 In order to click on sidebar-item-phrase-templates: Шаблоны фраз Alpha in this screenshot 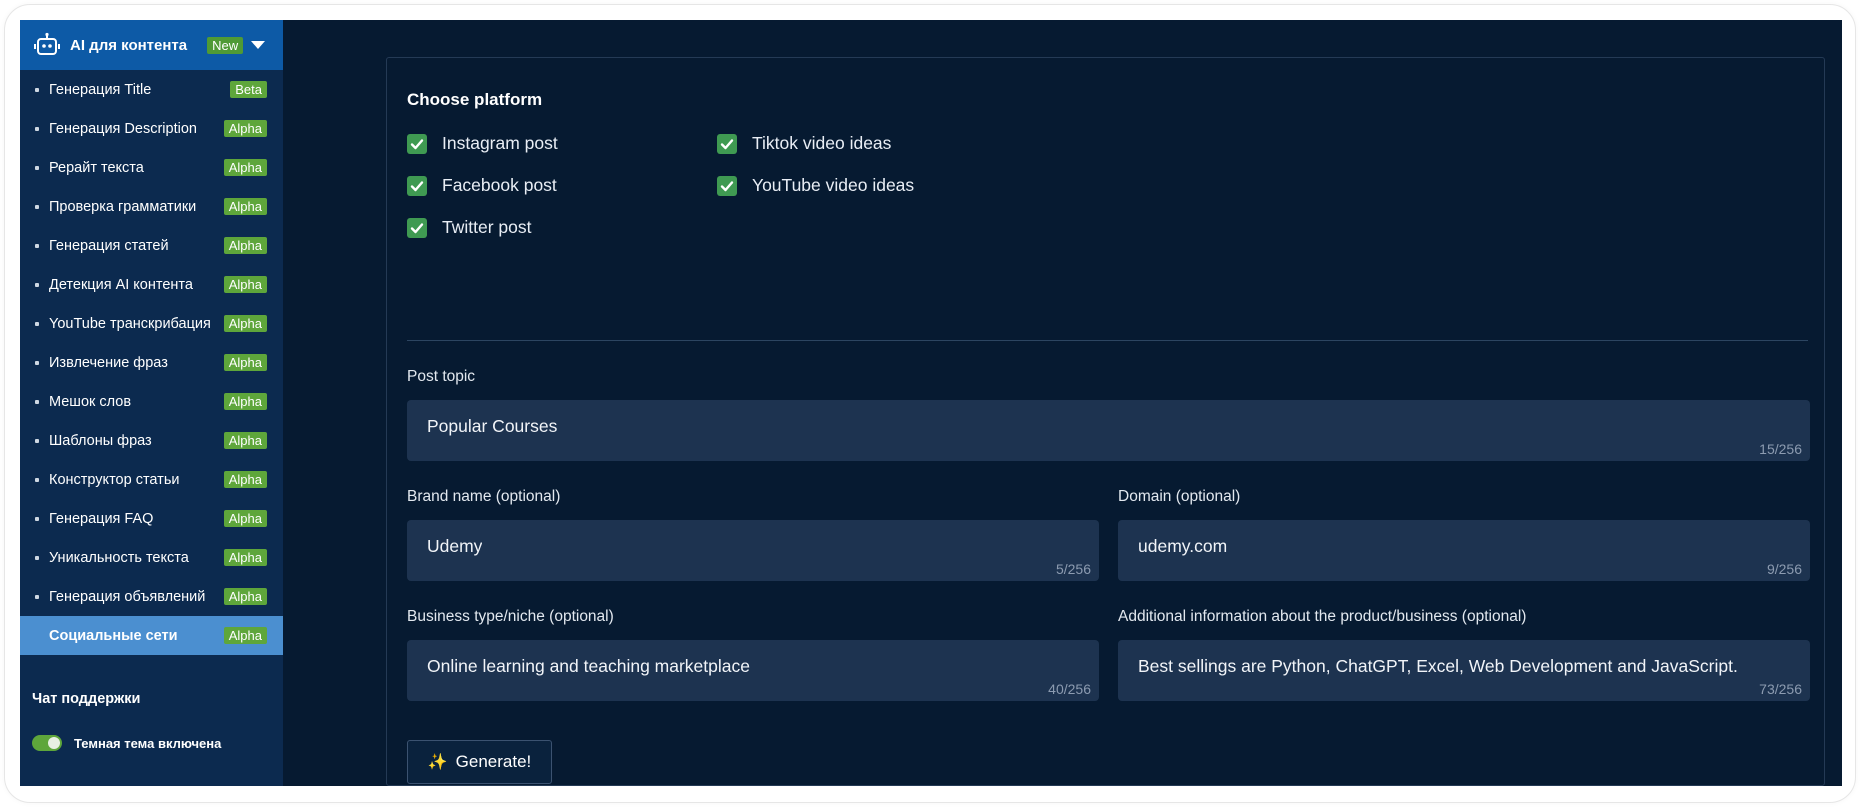, I will do `click(151, 440)`.